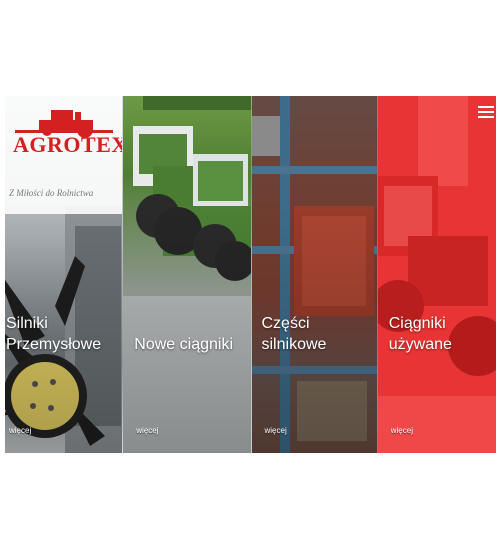  I want to click on panel-title: Części silnikowe, so click(294, 334).